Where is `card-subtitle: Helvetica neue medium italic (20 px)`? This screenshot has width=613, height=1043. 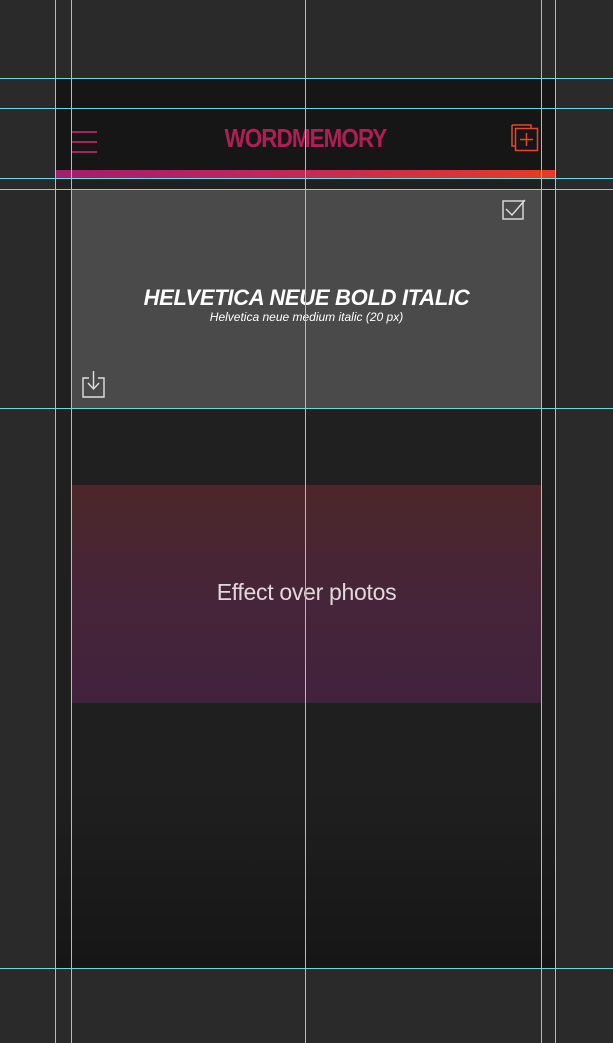 card-subtitle: Helvetica neue medium italic (20 px) is located at coordinates (306, 317).